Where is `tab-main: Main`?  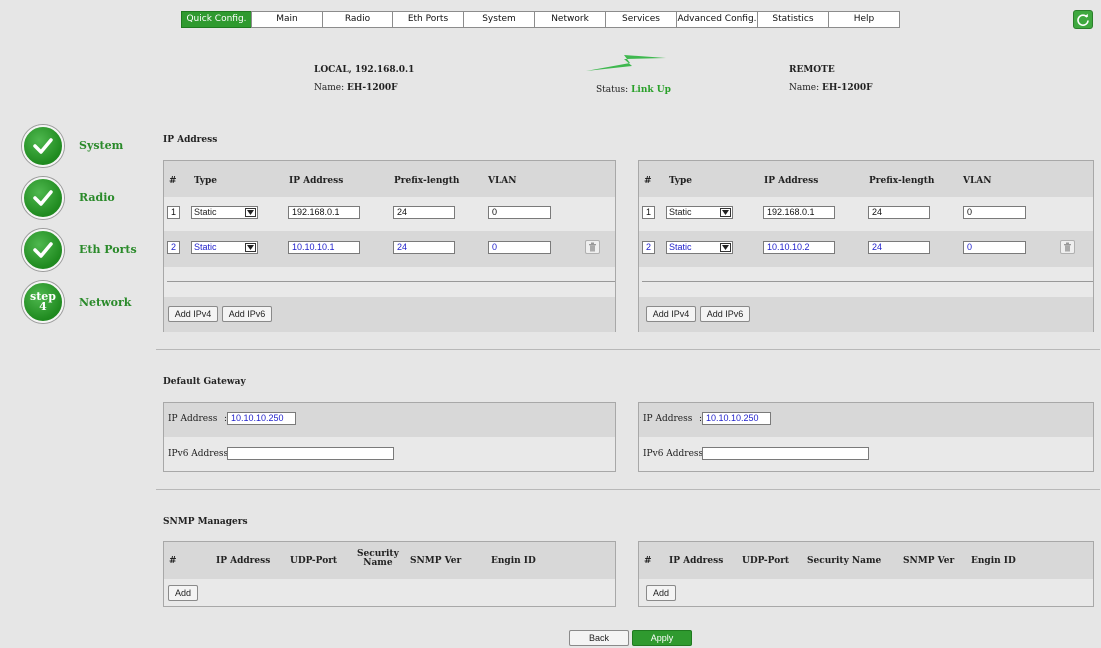
tab-main: Main is located at coordinates (287, 19).